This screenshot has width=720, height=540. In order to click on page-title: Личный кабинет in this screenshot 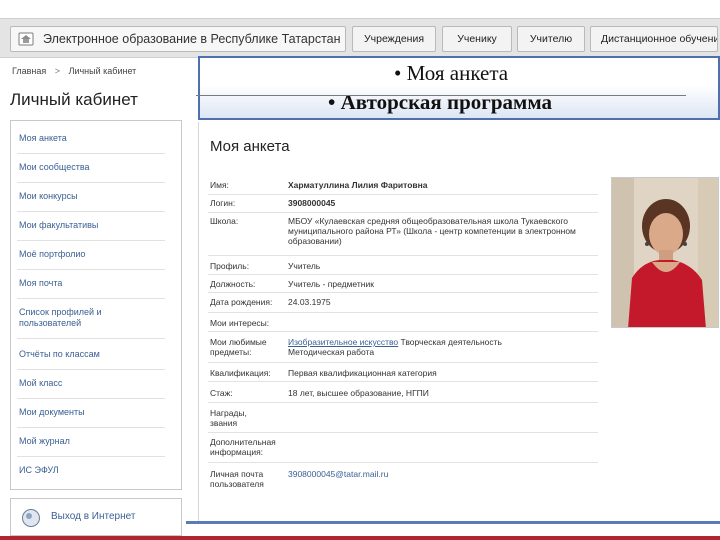, I will do `click(74, 99)`.